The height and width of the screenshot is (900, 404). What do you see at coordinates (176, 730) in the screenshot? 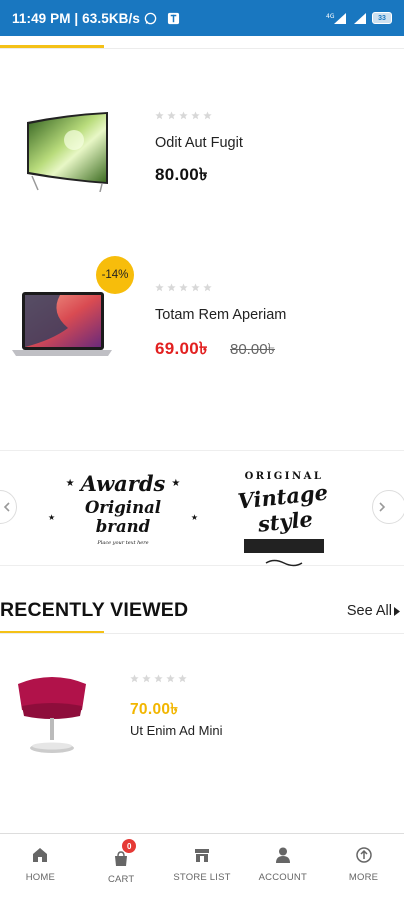
I see `recent-product-name: Ut Enim Ad Mini` at bounding box center [176, 730].